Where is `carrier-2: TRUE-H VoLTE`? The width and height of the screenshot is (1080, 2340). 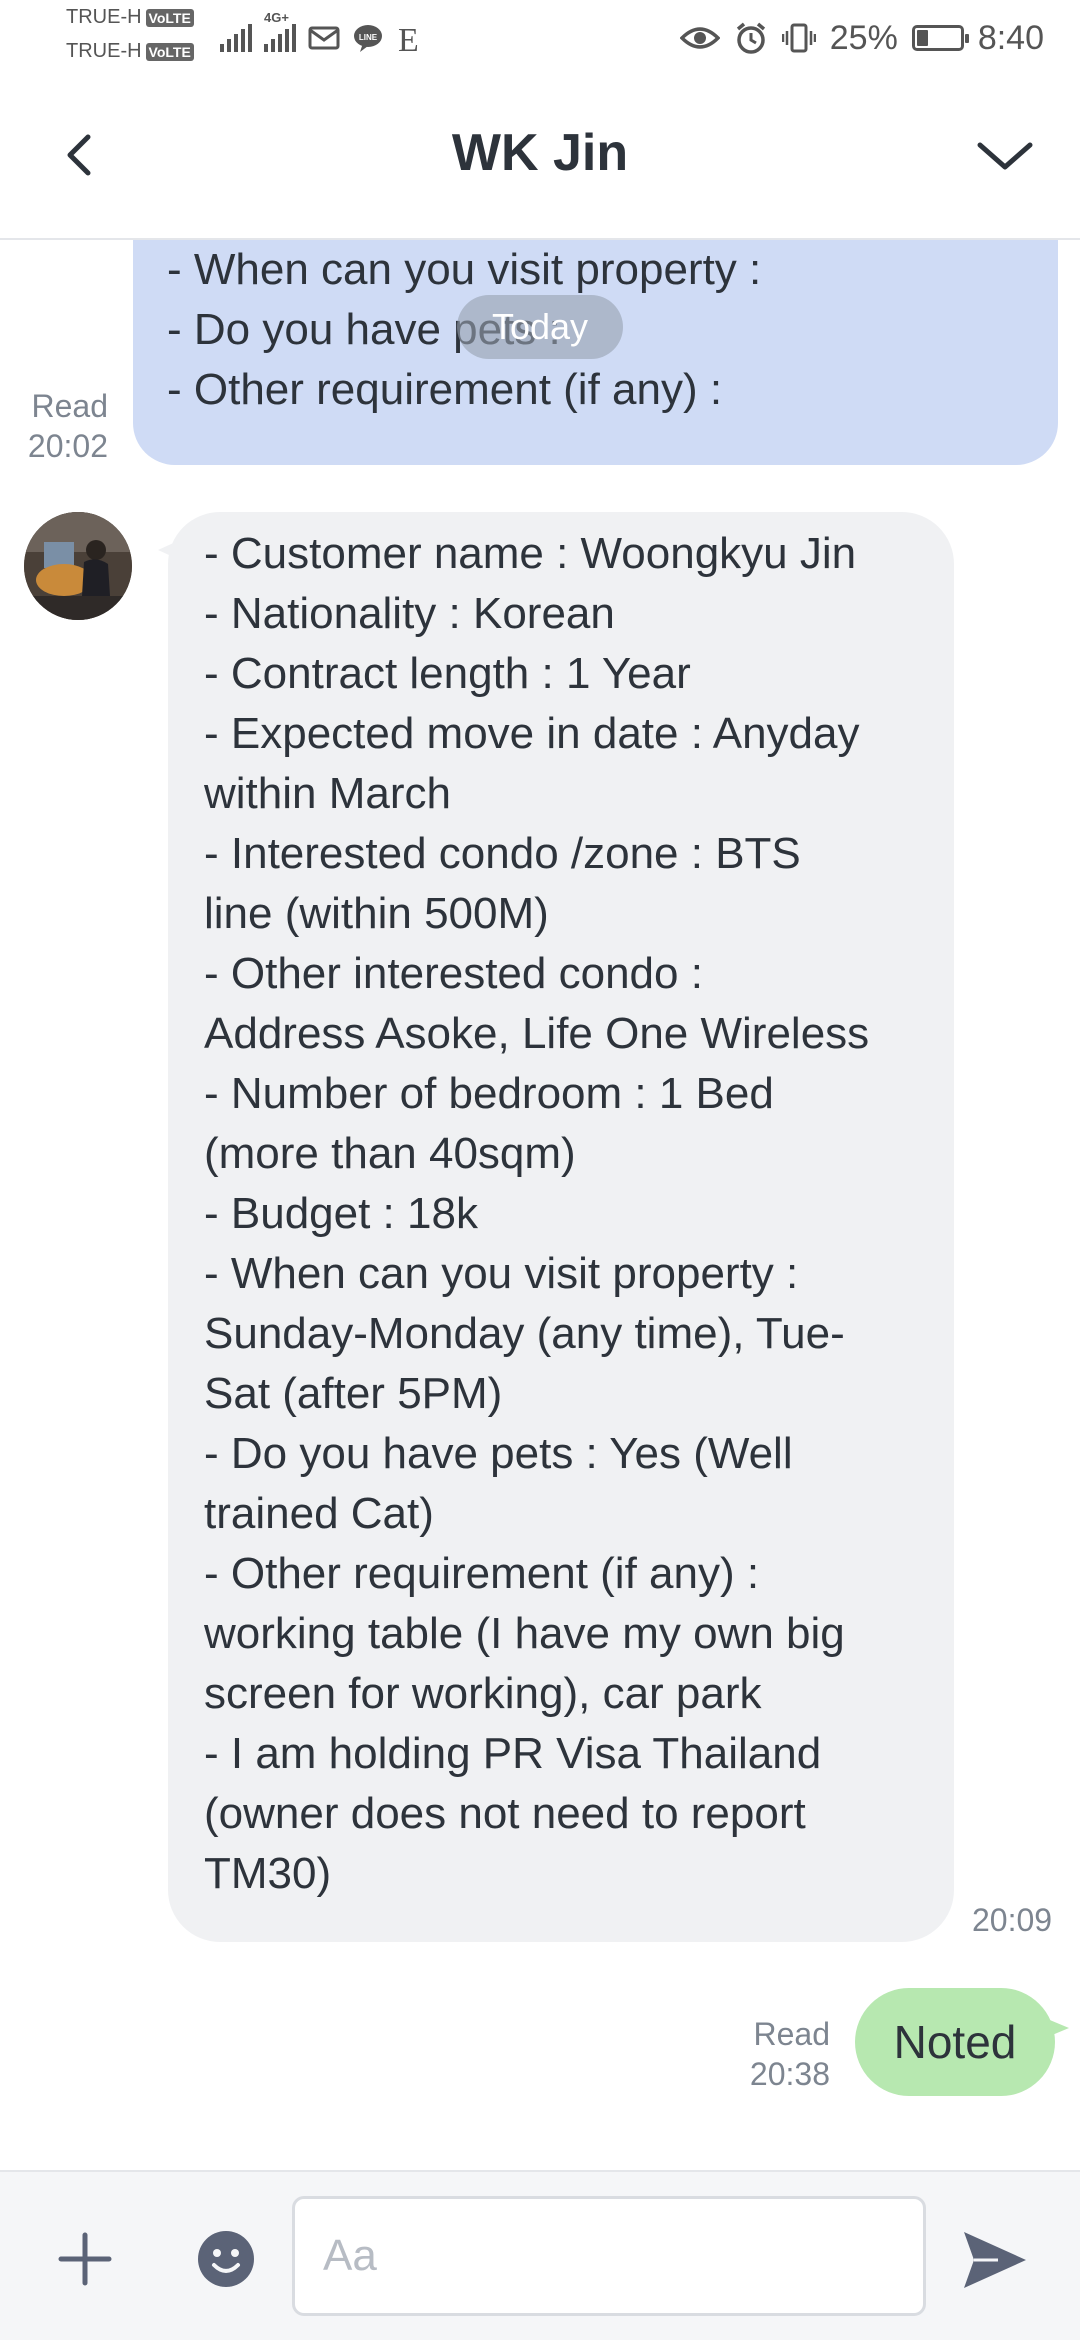 carrier-2: TRUE-H VoLTE is located at coordinates (130, 51).